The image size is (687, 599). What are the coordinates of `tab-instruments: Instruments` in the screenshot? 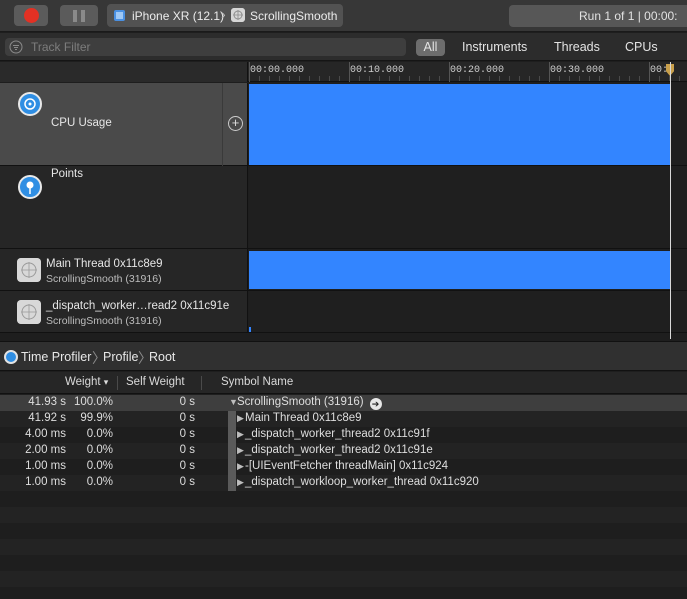 It's located at (494, 47).